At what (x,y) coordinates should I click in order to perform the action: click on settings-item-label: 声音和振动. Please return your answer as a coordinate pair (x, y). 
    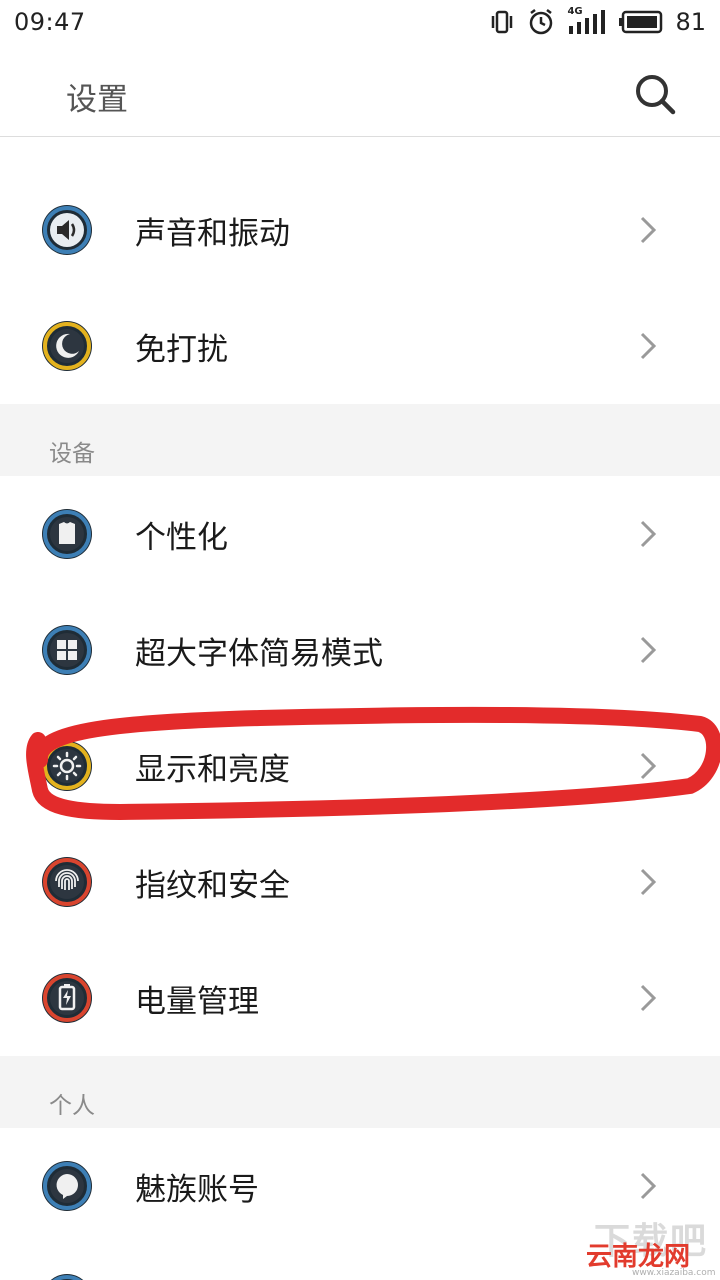
    Looking at the image, I should click on (212, 233).